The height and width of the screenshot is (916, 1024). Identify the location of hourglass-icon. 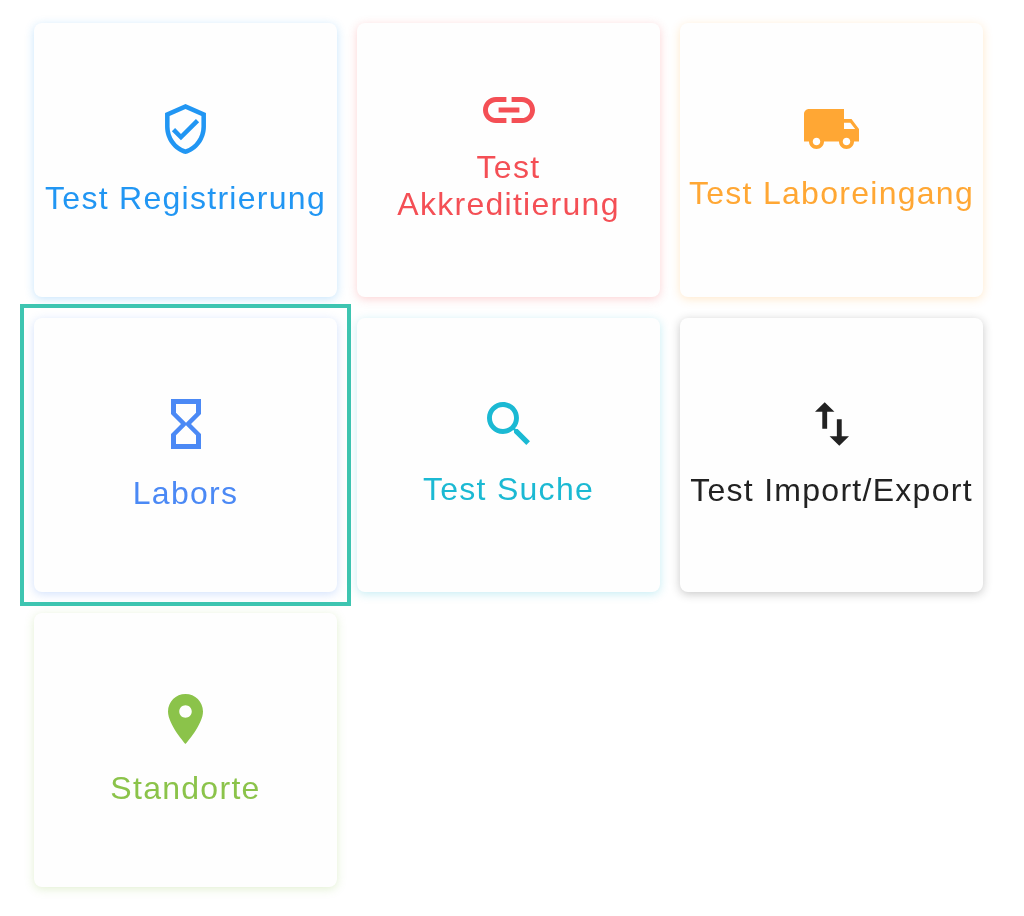
(185, 423).